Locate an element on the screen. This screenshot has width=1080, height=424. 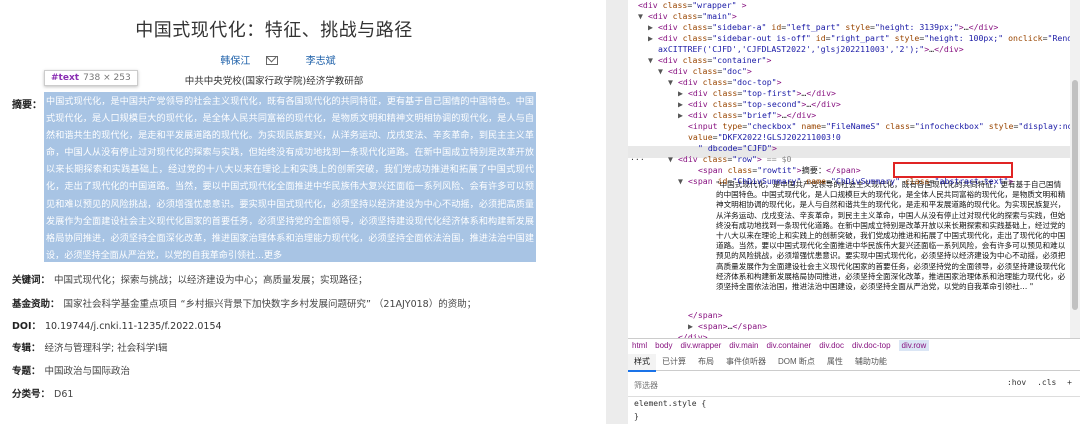
mail-icon is located at coordinates (272, 60).